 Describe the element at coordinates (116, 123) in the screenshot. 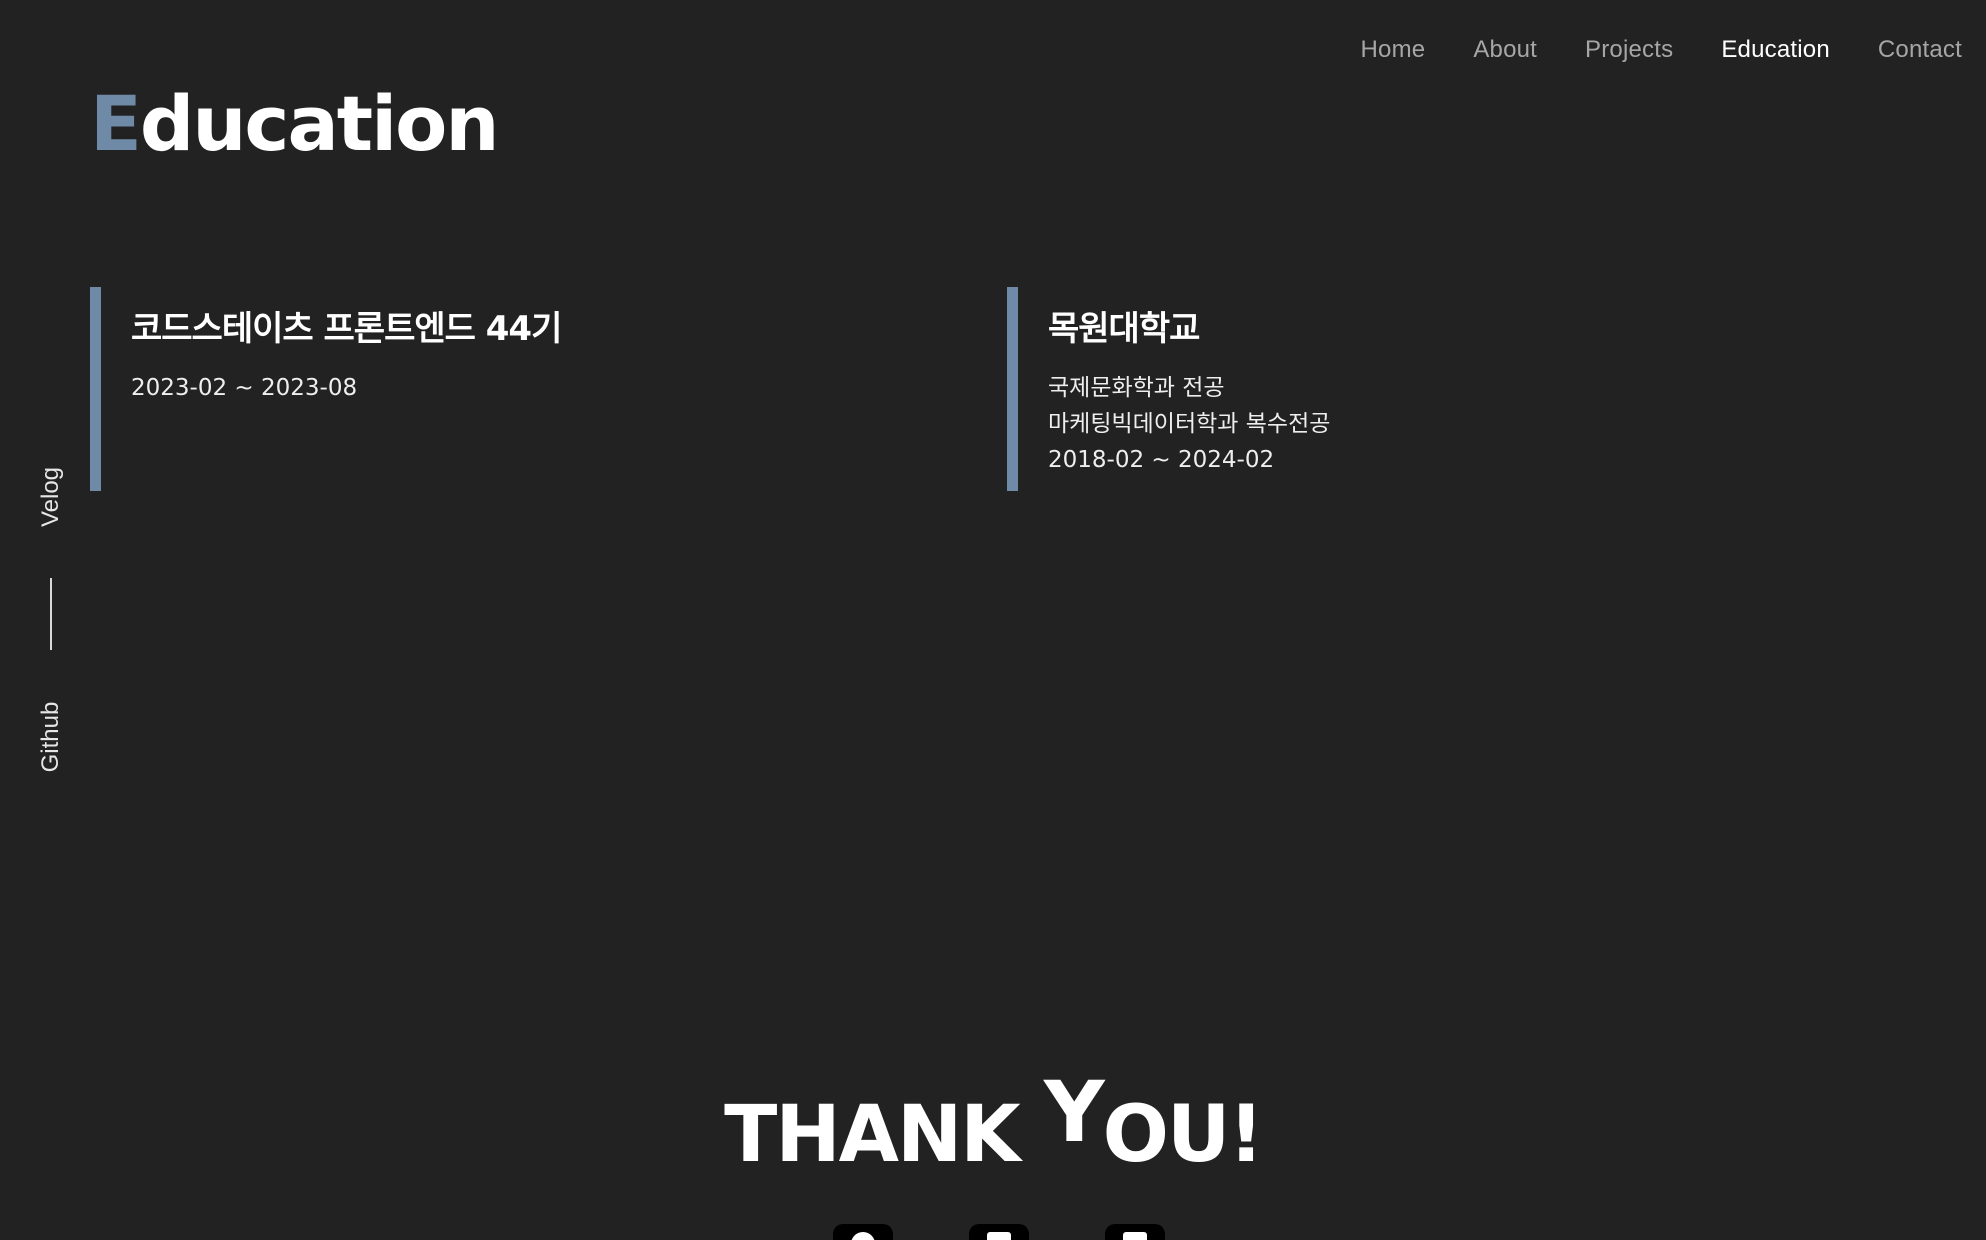

I see `page-title-first-letter: E` at that location.